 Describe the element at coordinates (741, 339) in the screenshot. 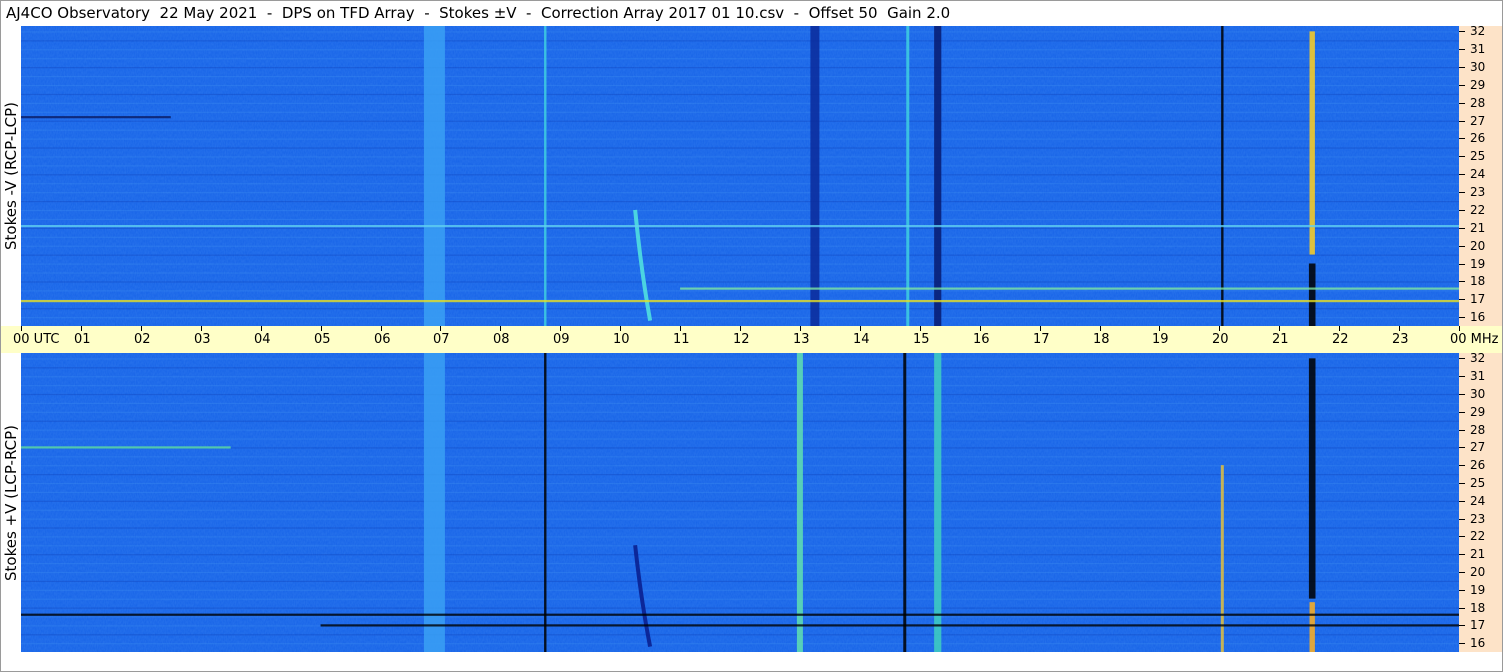

I see `time-tick-label: 12` at that location.